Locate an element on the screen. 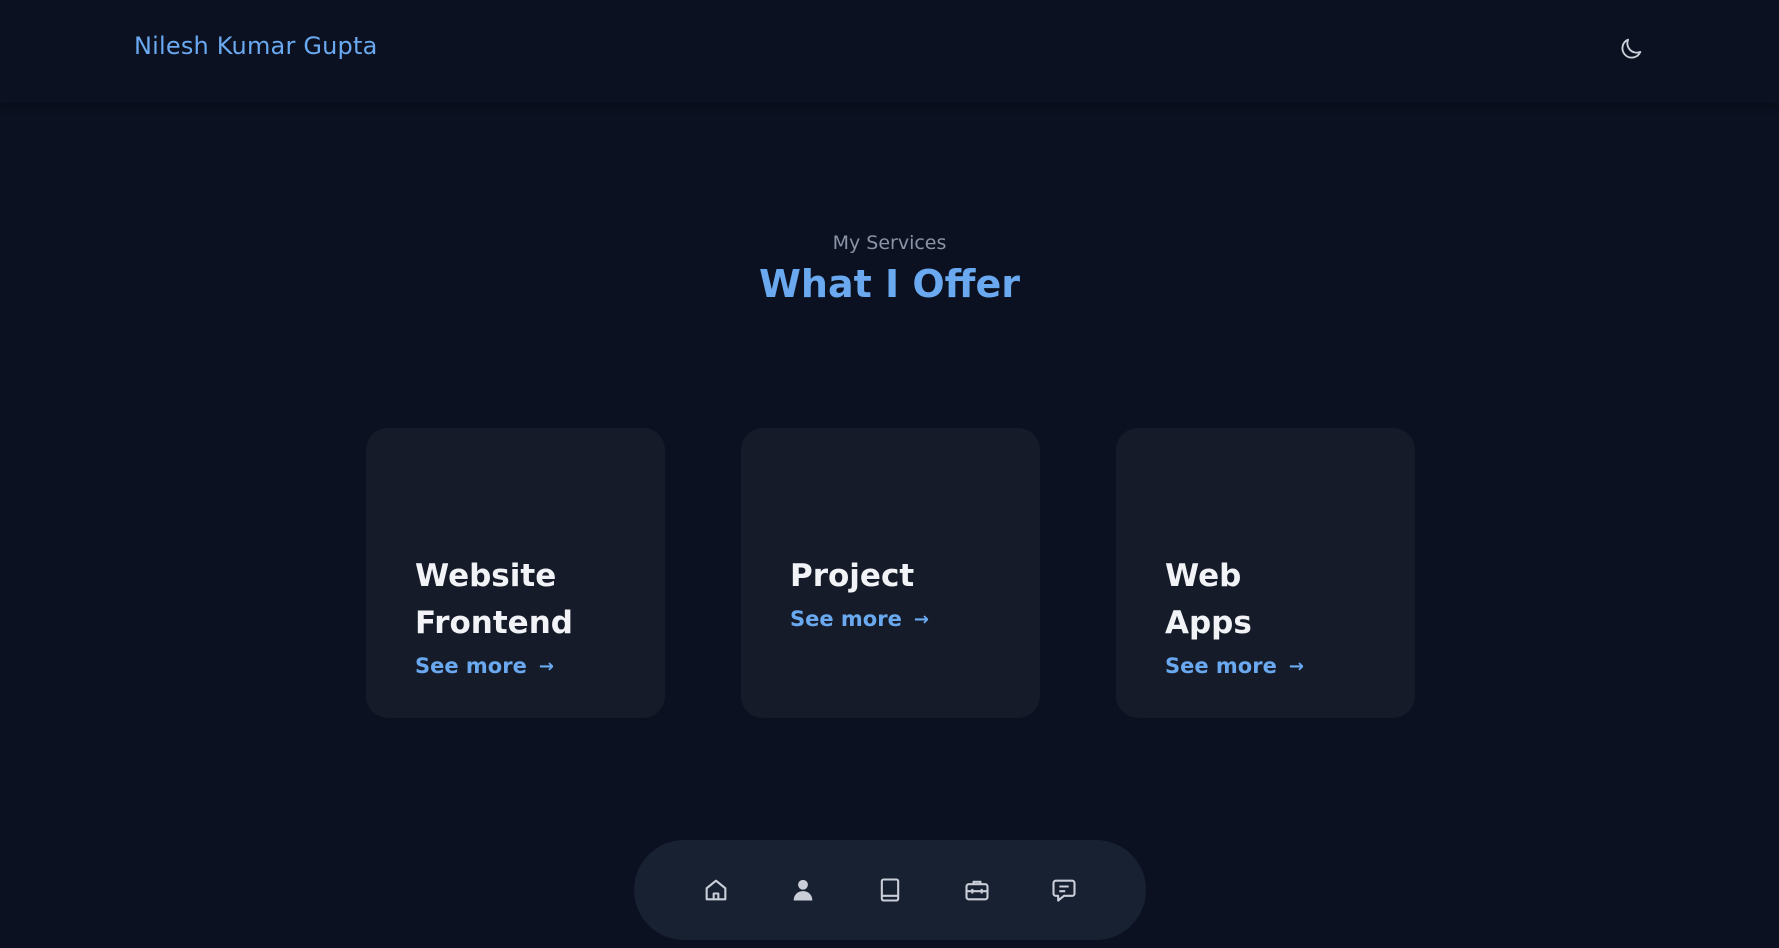 This screenshot has height=948, width=1779. theme-toggle-button is located at coordinates (1631, 49).